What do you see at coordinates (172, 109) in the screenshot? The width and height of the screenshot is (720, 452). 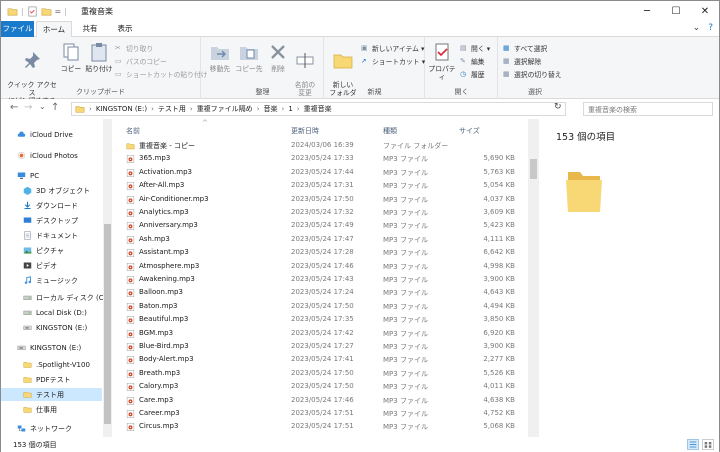 I see `breadcrumb-1: テスト用` at bounding box center [172, 109].